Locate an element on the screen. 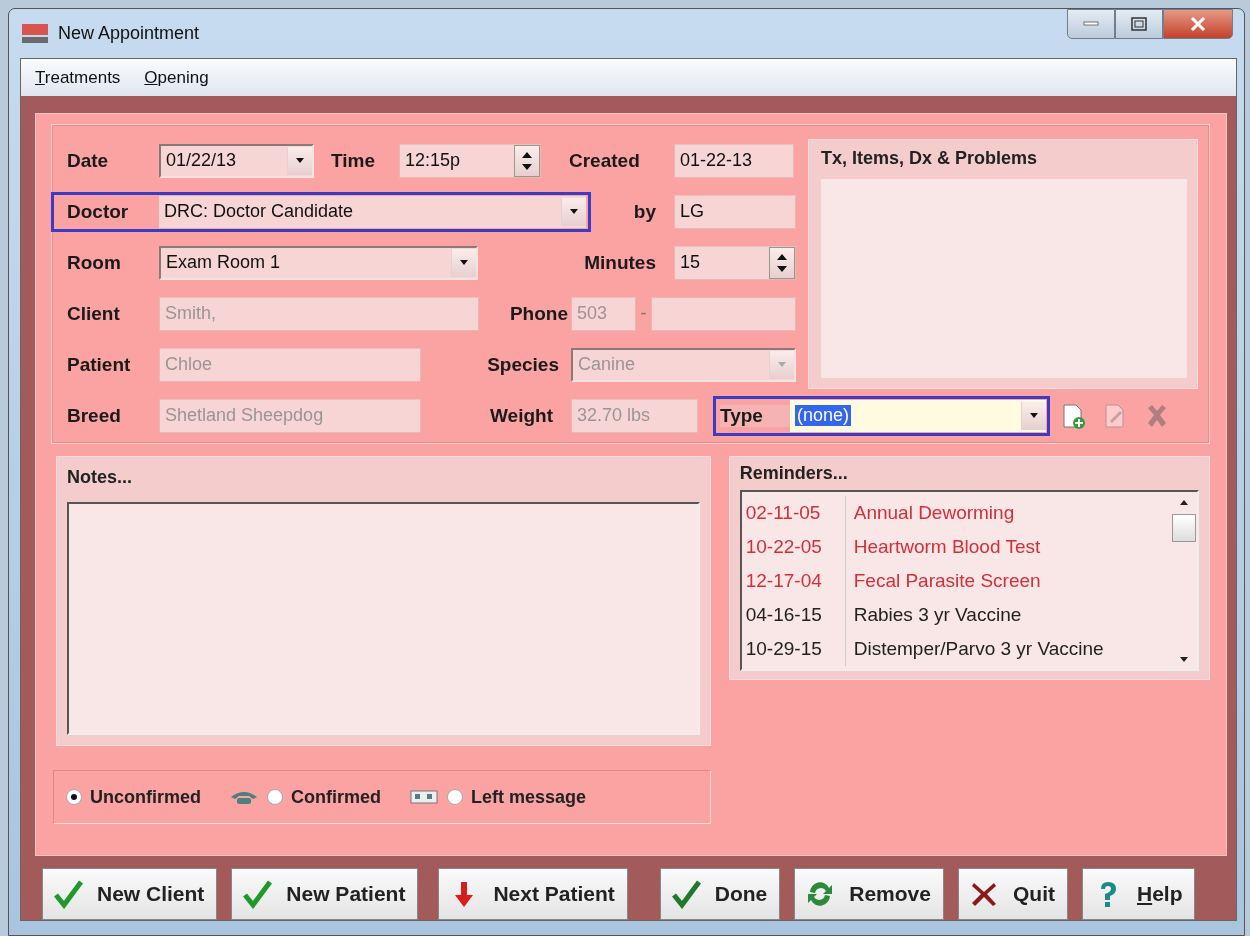 The image size is (1250, 936). reminder-date: 04-16-15 is located at coordinates (793, 615).